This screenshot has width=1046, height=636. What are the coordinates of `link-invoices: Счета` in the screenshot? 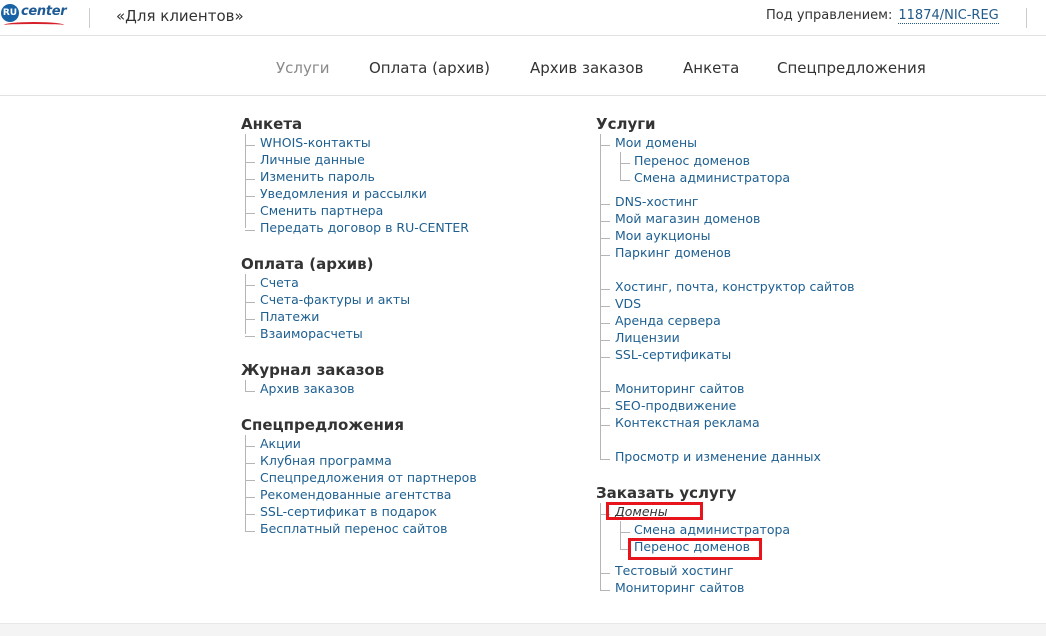 It's located at (279, 283).